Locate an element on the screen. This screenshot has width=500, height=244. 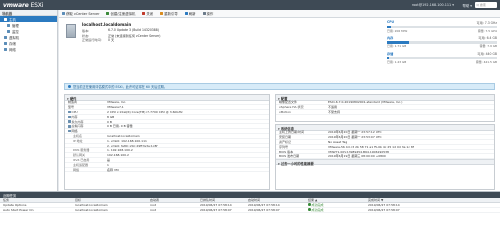
property-key-text: 主机适配器 is located at coordinates (81, 164).